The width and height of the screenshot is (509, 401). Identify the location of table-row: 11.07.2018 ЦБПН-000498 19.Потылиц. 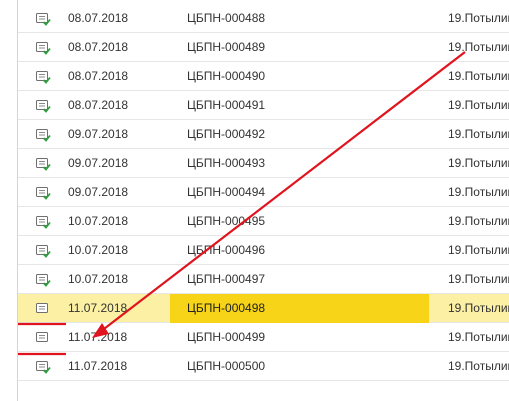
(263, 308).